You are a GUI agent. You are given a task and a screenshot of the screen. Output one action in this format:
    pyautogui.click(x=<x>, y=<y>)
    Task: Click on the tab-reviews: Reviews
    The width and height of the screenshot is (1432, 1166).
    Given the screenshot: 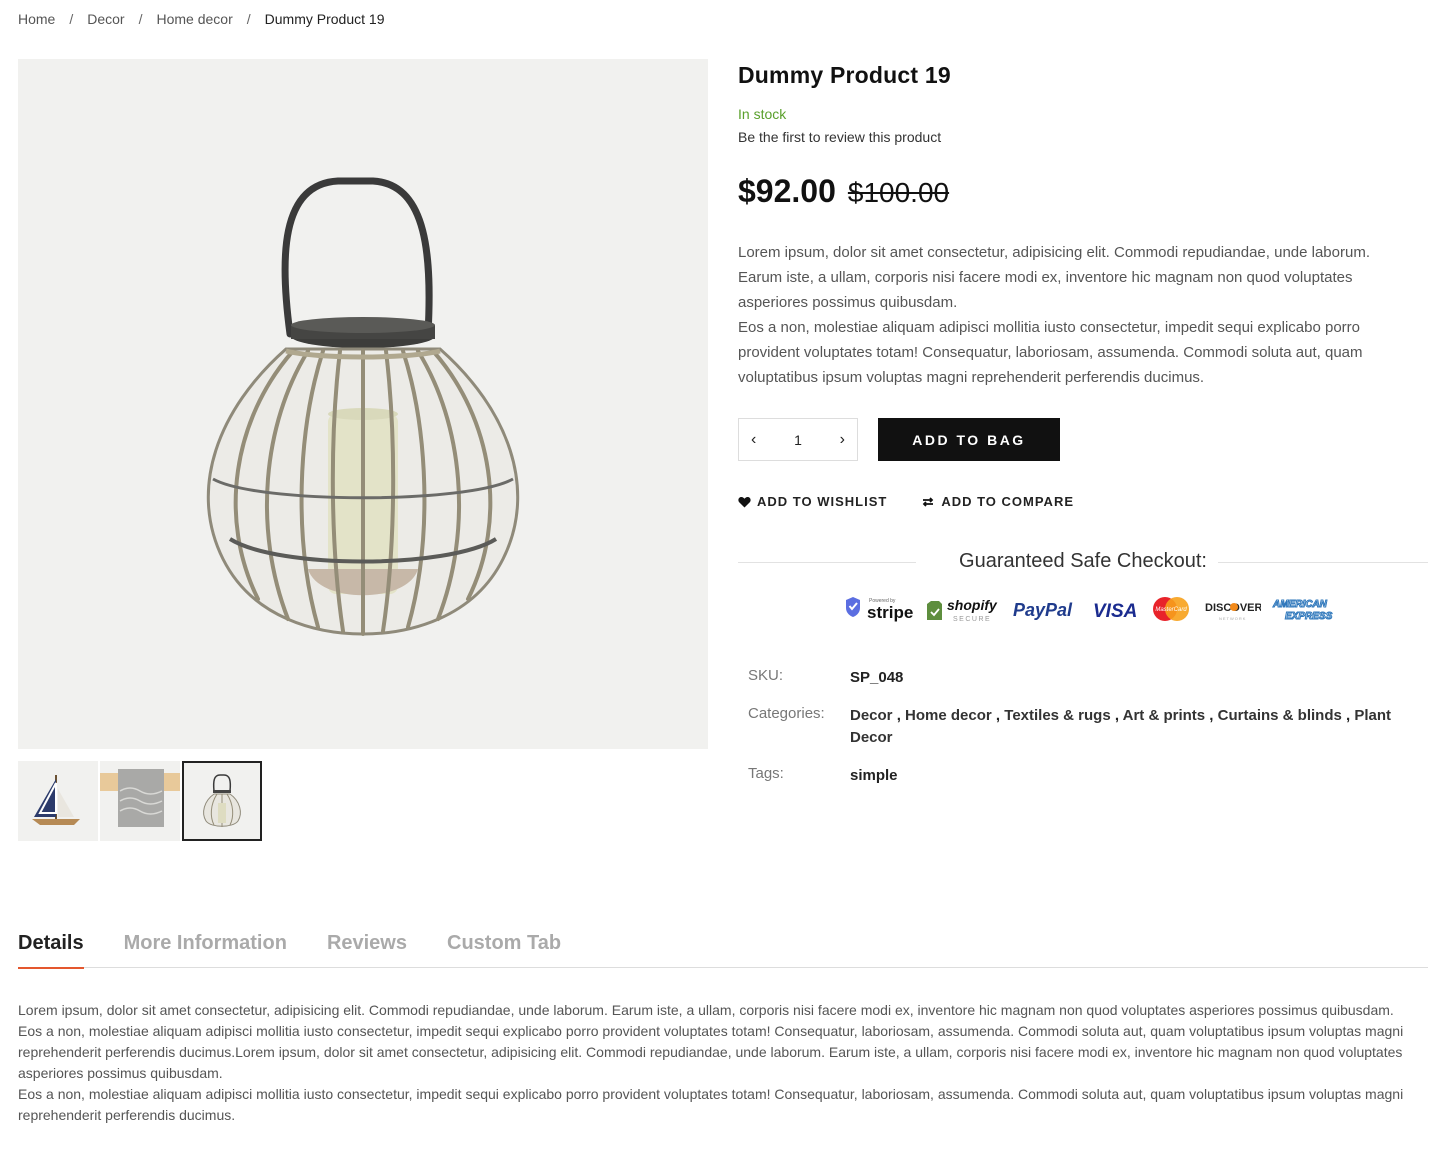 What is the action you would take?
    pyautogui.click(x=367, y=950)
    